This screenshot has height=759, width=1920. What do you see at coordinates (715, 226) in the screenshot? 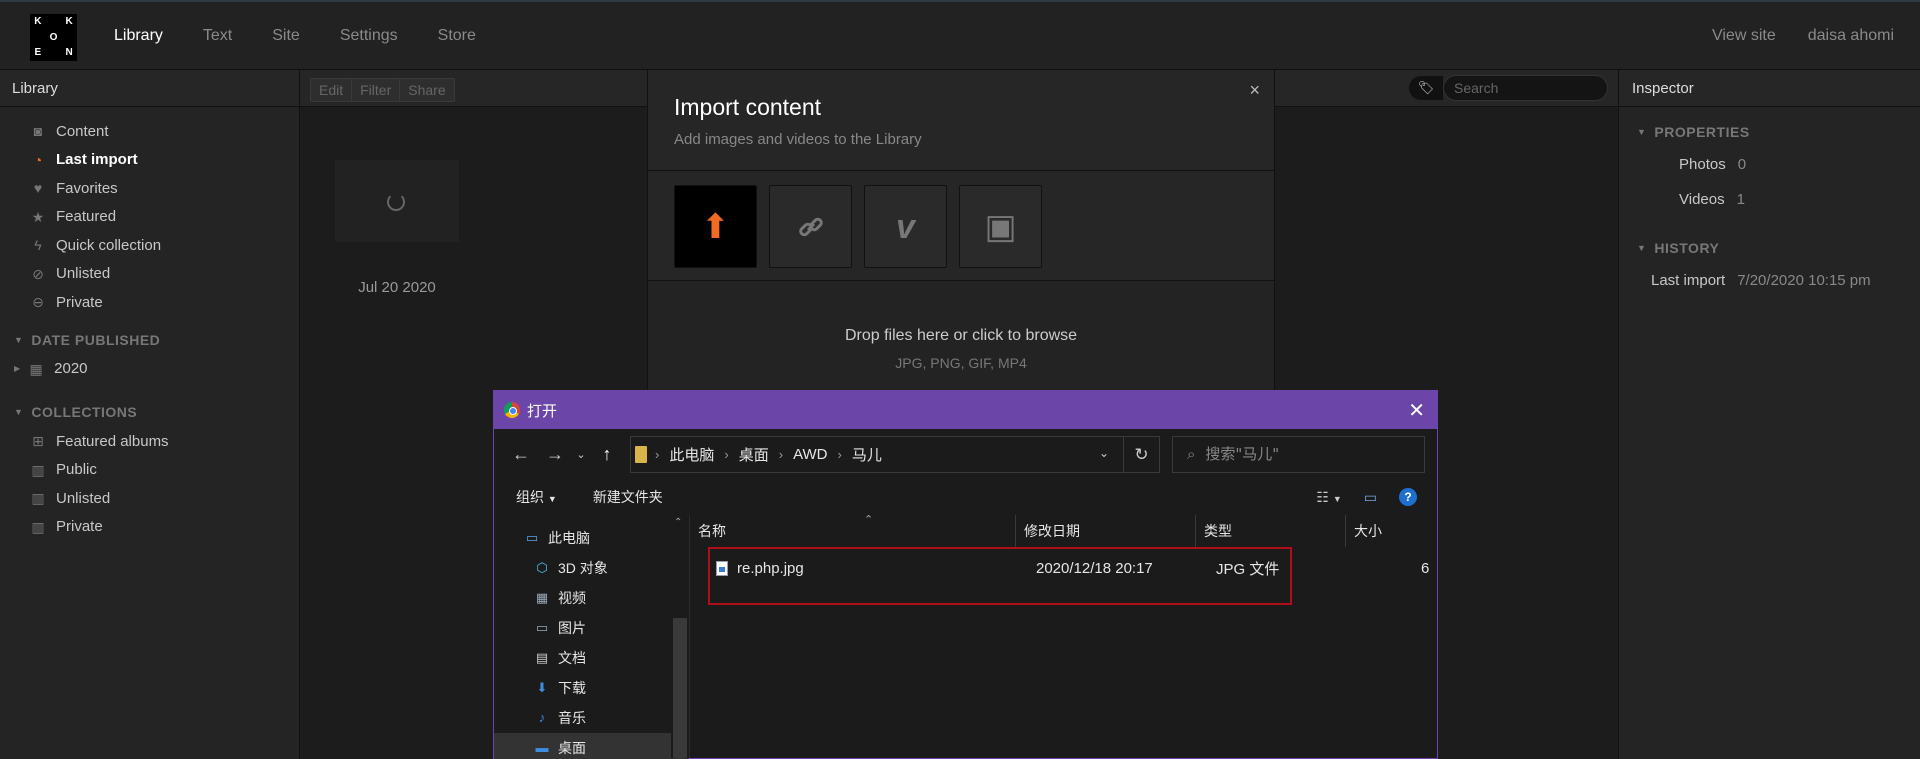
I see `upload-icon: ⬆` at bounding box center [715, 226].